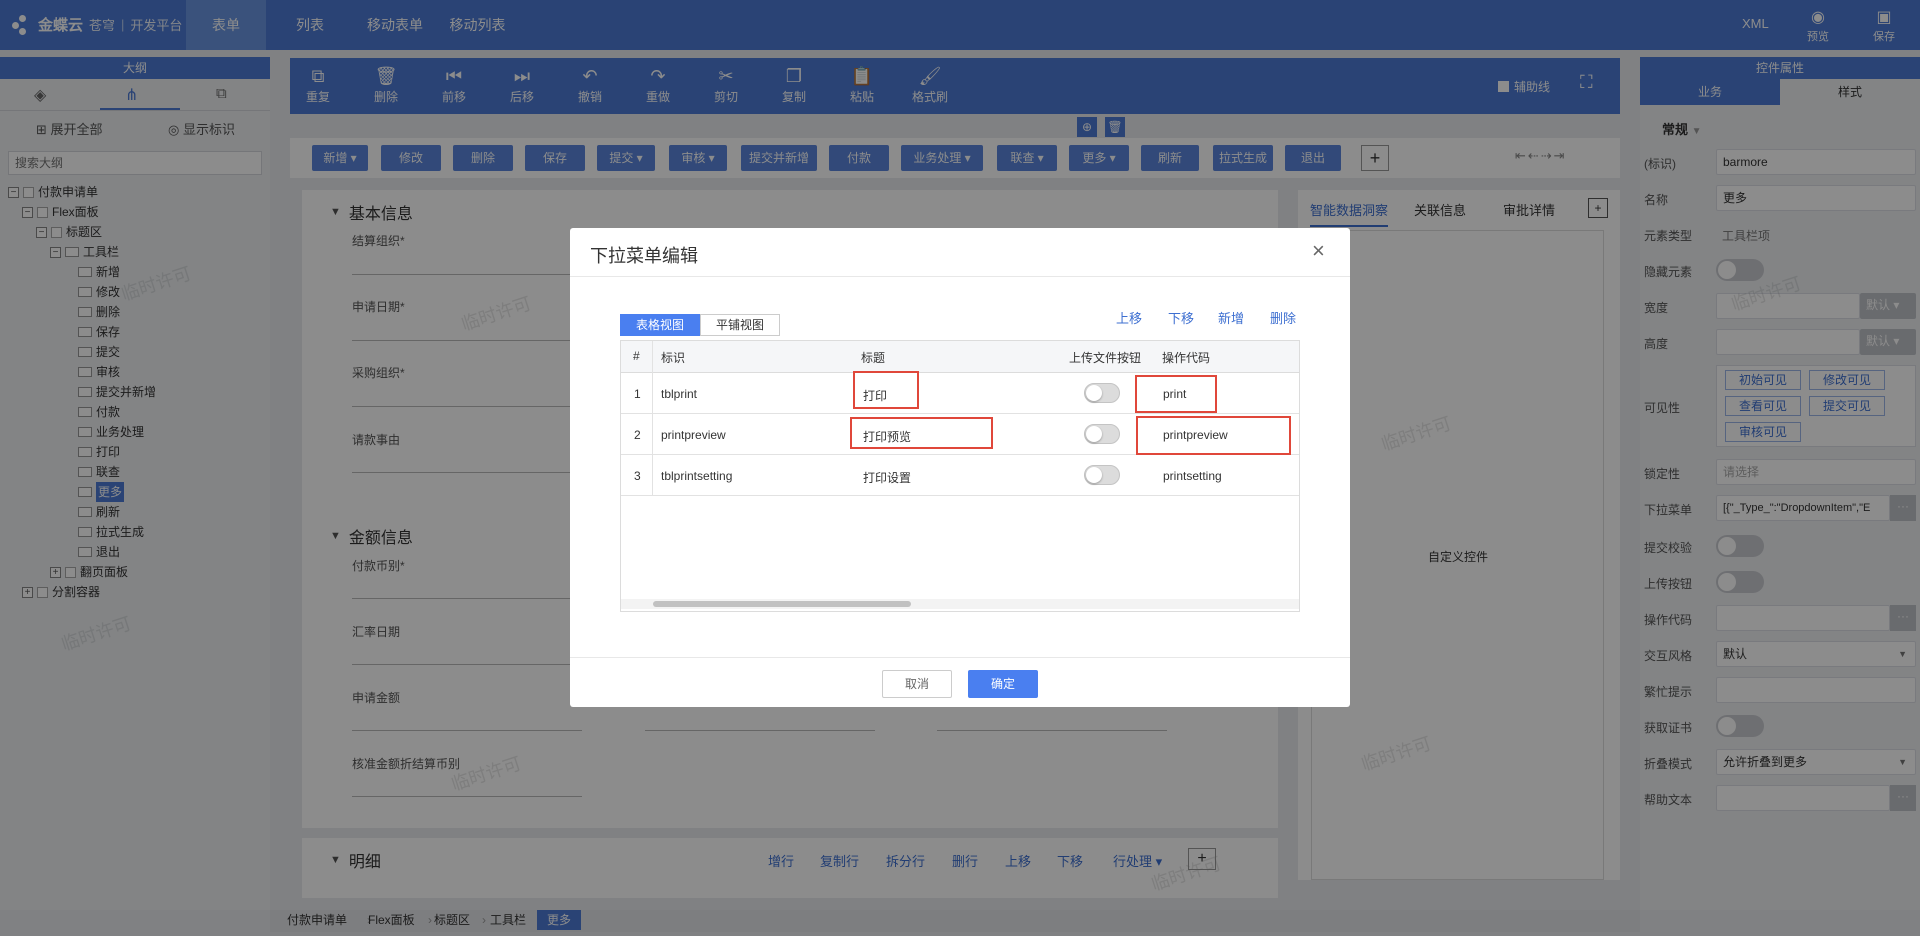 The width and height of the screenshot is (1920, 936). Describe the element at coordinates (1231, 317) in the screenshot. I see `add-link: 新增` at that location.